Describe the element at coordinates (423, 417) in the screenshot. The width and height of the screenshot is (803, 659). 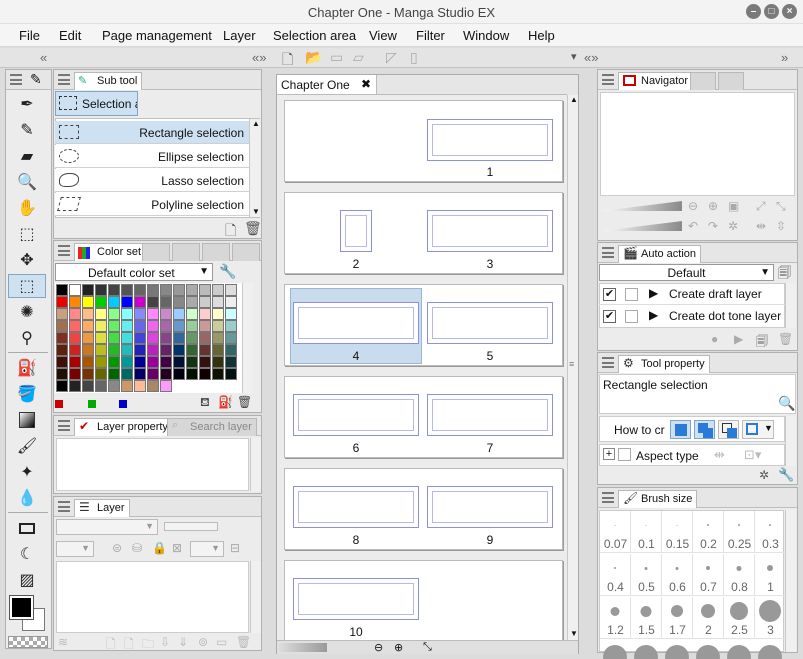
I see `page-card: 6 7` at that location.